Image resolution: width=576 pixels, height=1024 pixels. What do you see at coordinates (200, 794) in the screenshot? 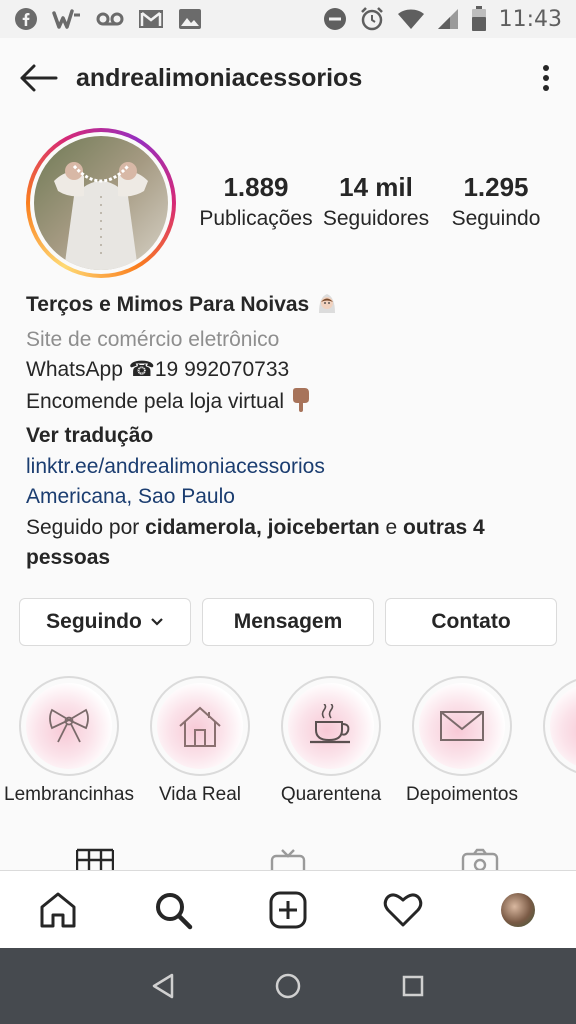
I see `highlight-label: Vida Real` at bounding box center [200, 794].